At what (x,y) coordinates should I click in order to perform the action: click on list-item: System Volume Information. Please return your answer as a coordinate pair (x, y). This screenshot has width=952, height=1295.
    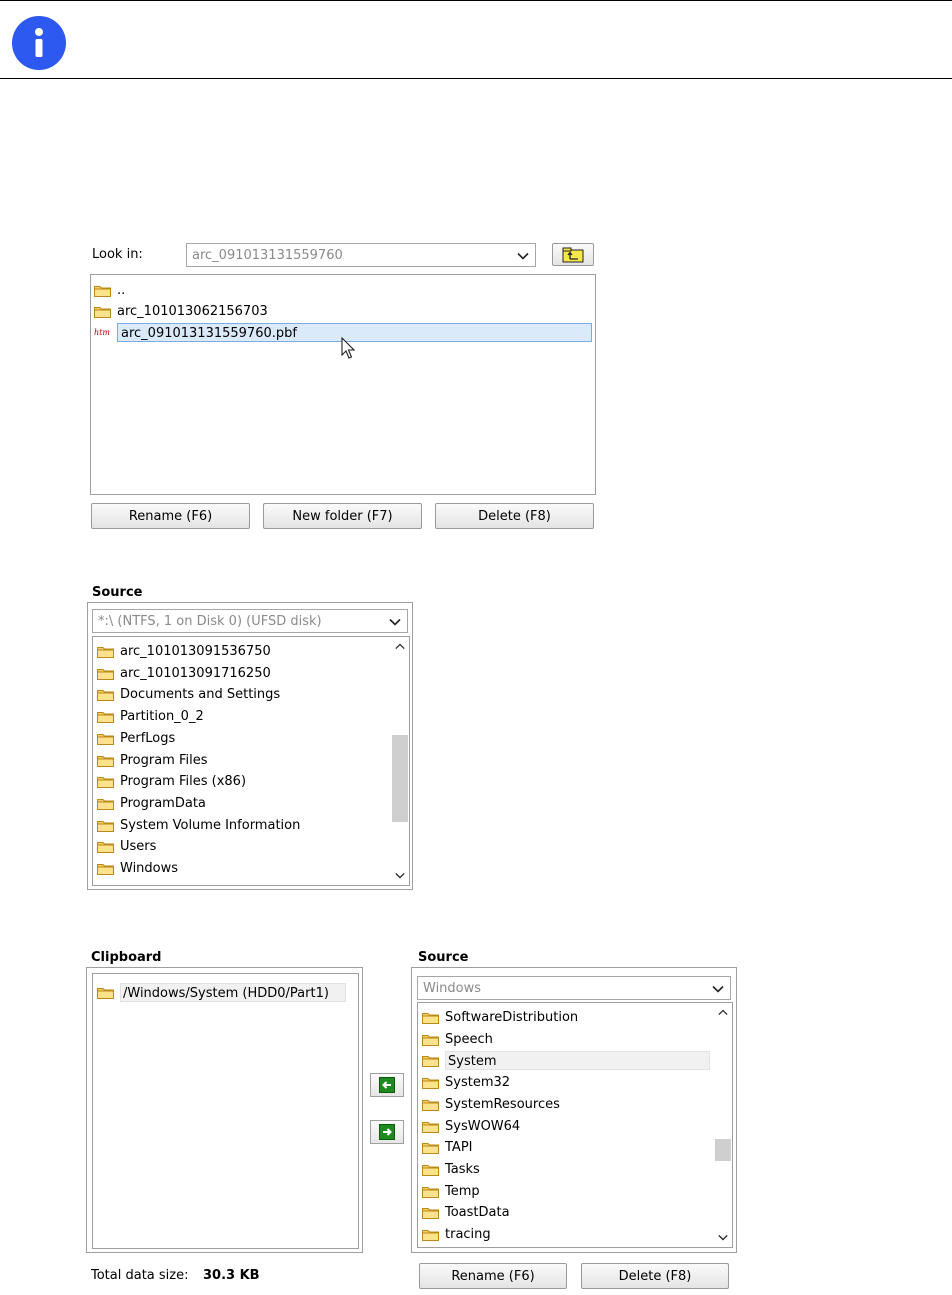
    Looking at the image, I should click on (198, 825).